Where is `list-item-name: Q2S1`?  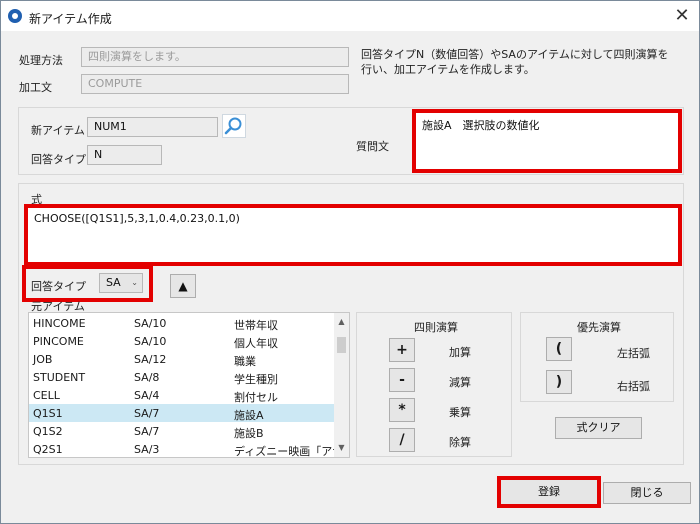
list-item-name: Q2S1 is located at coordinates (48, 449).